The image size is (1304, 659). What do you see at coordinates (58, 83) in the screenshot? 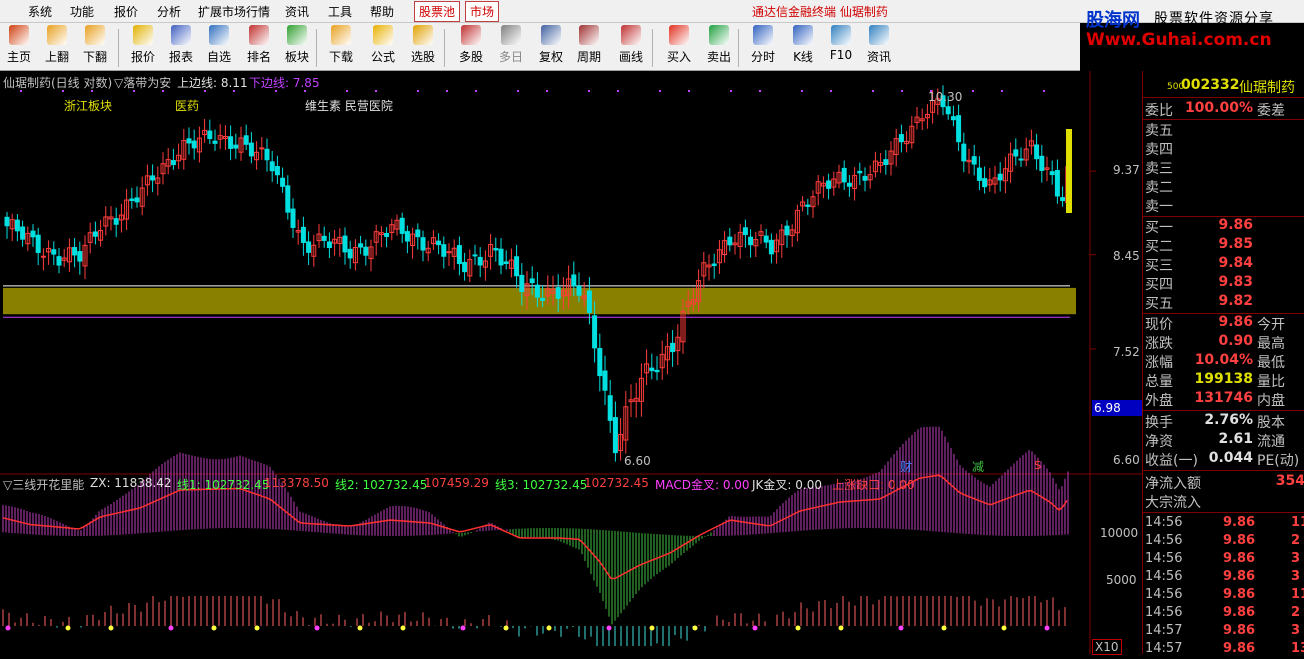
I see `chart-title: 仙琚制药(日线 对数)` at bounding box center [58, 83].